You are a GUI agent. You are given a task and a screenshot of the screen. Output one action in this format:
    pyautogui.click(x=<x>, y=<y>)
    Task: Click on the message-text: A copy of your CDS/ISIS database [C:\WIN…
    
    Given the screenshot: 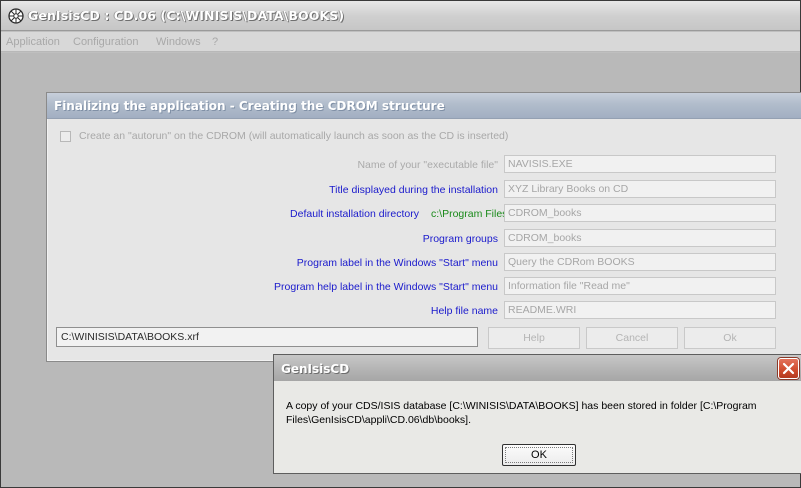 What is the action you would take?
    pyautogui.click(x=521, y=413)
    